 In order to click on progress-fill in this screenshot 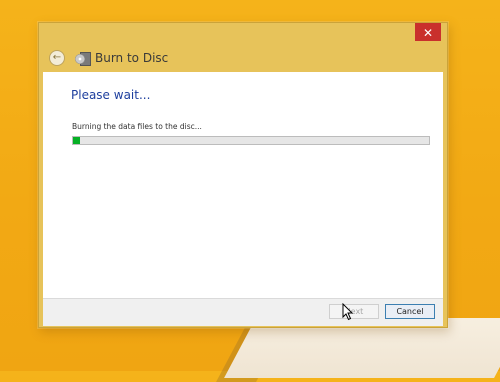, I will do `click(77, 140)`.